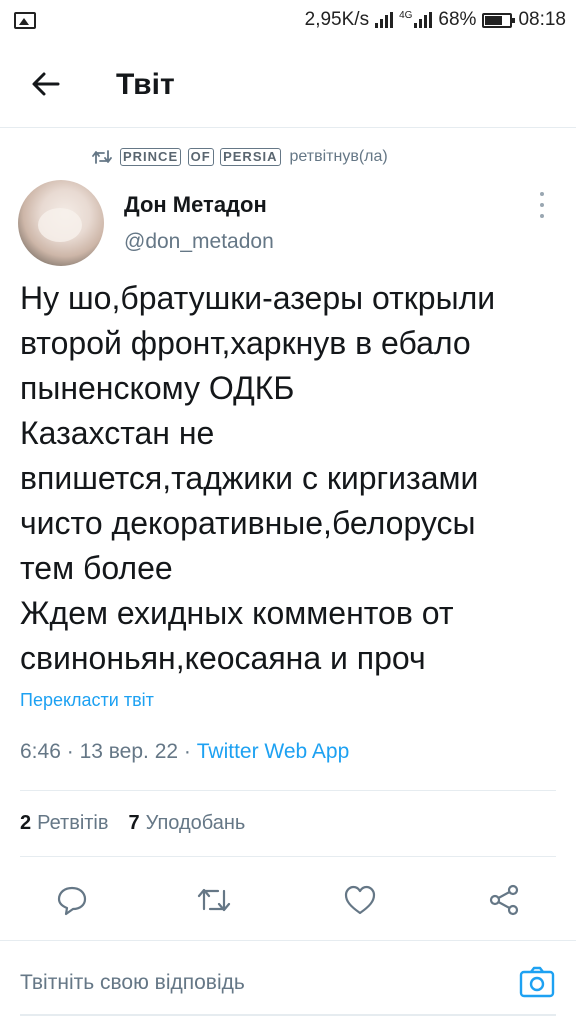  I want to click on retweet-context: PRINCE OF PERSIA ретвітнув(ла), so click(329, 157).